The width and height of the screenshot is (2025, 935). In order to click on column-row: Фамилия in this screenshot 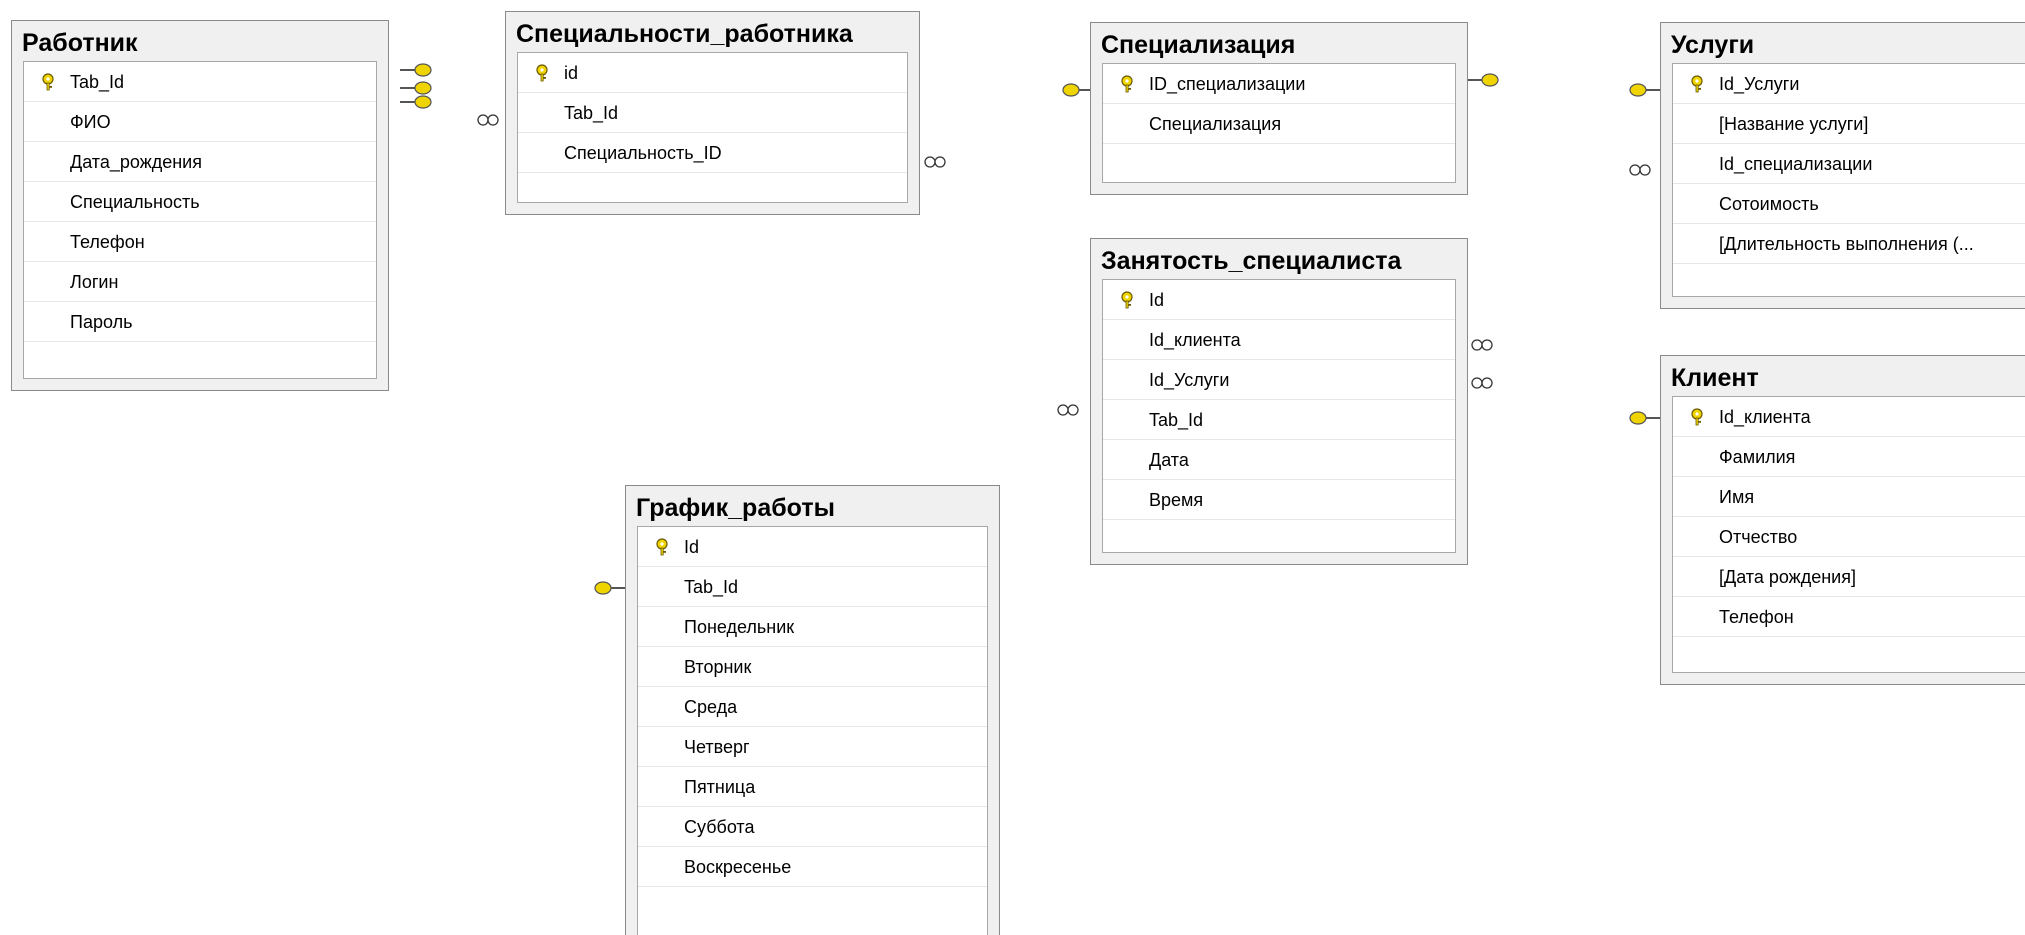, I will do `click(1849, 457)`.